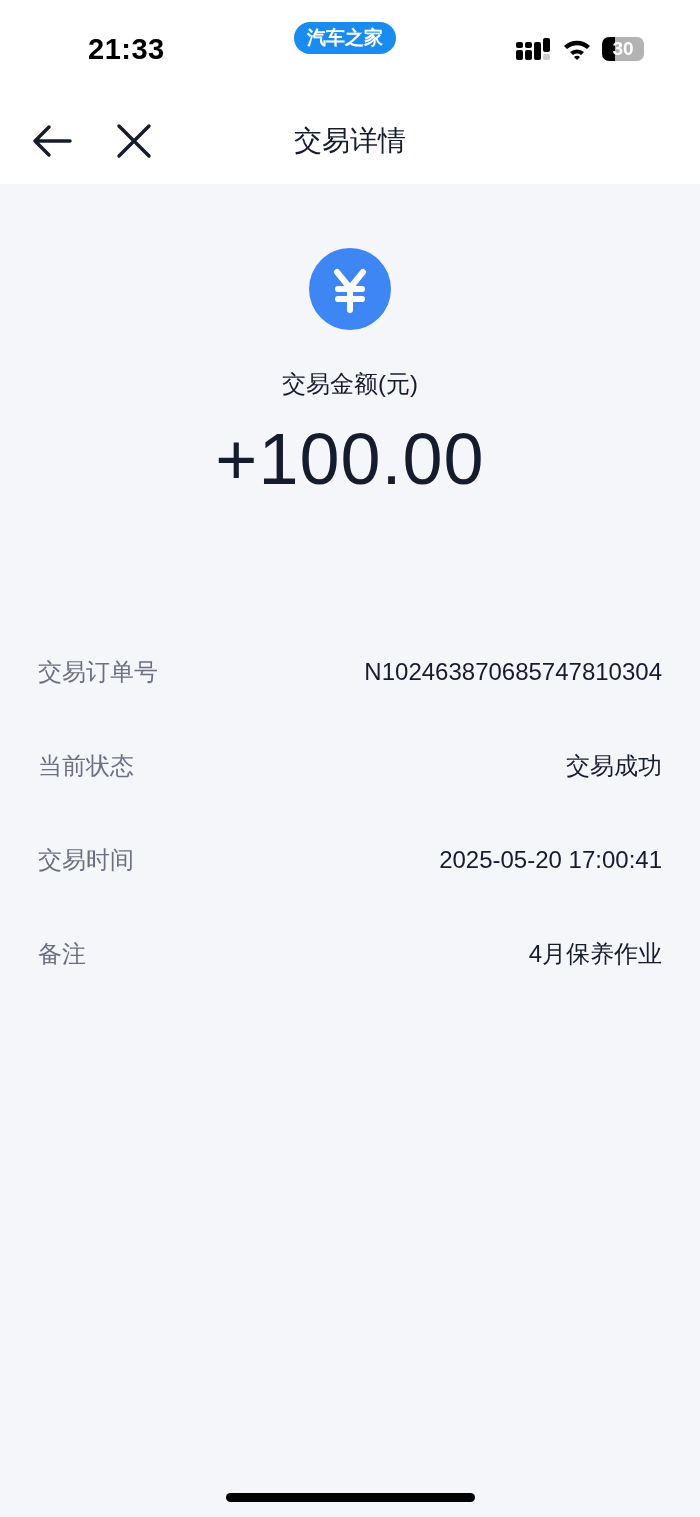 The height and width of the screenshot is (1517, 700). Describe the element at coordinates (126, 49) in the screenshot. I see `status-time: 21:33` at that location.